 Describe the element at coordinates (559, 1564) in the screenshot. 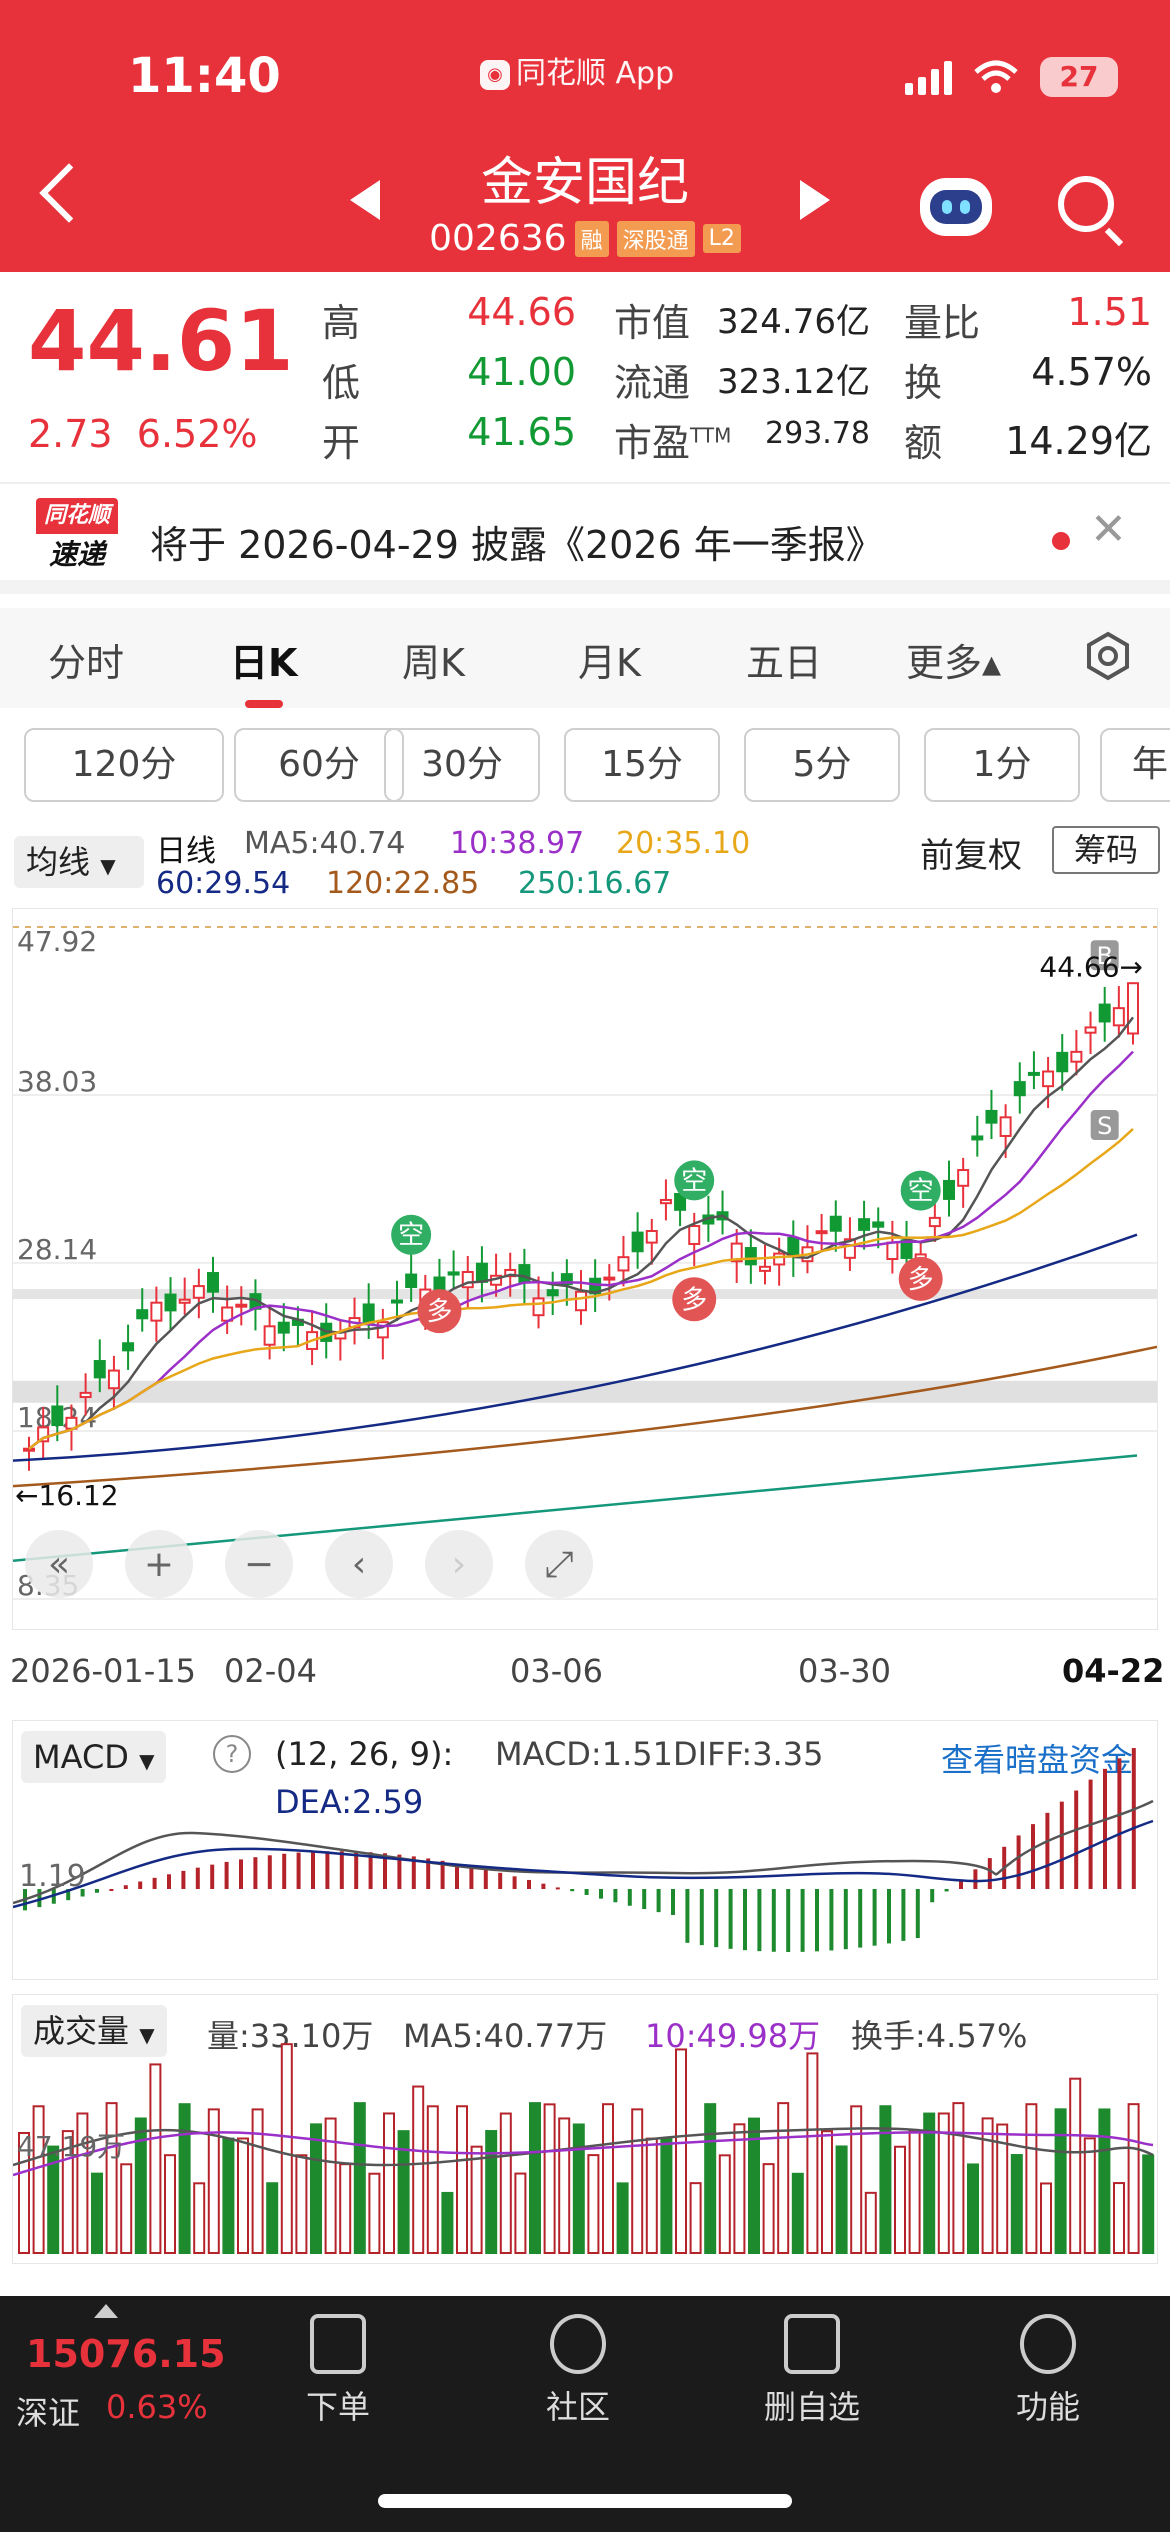

I see `chart-control-icon: ⤢` at that location.